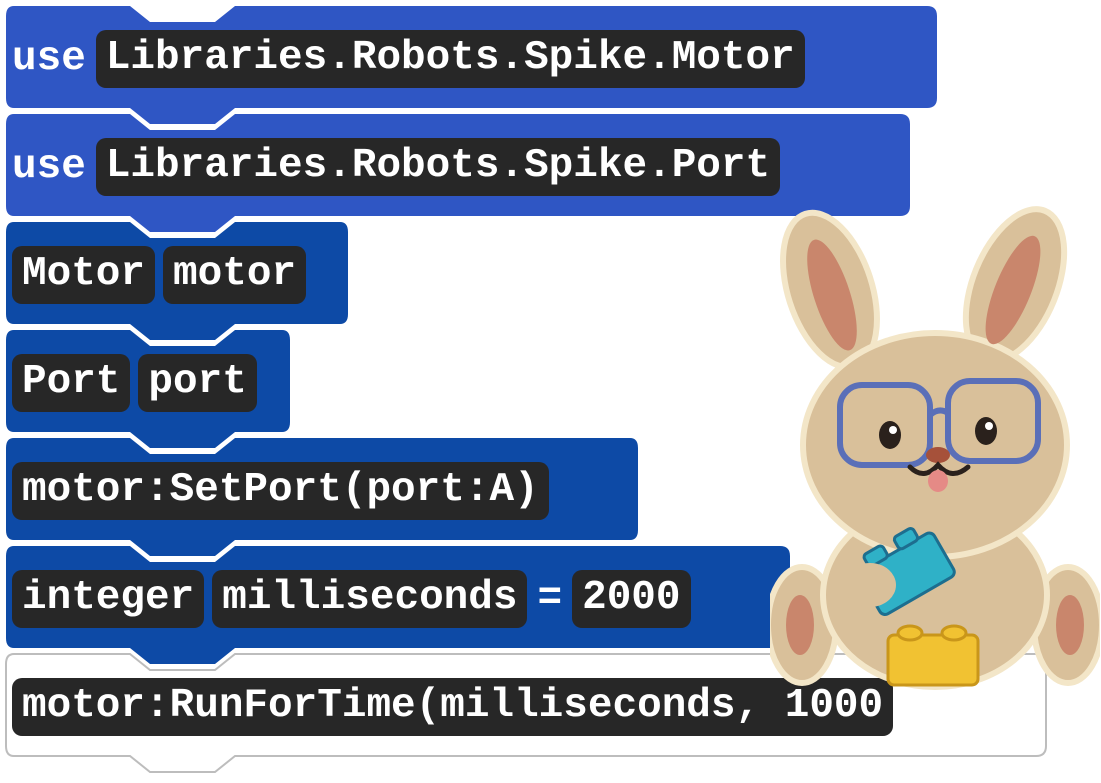  I want to click on block-motor-declaration-row: Motor motor, so click(159, 275).